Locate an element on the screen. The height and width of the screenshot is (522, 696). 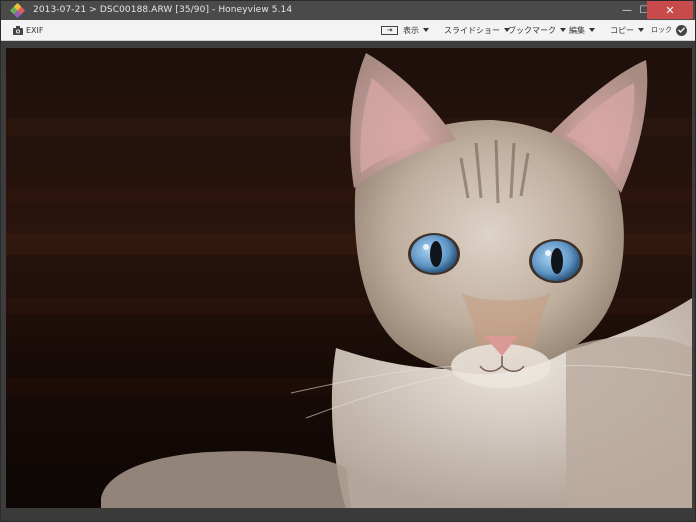
bookmark-menu: ブックマーク is located at coordinates (537, 30).